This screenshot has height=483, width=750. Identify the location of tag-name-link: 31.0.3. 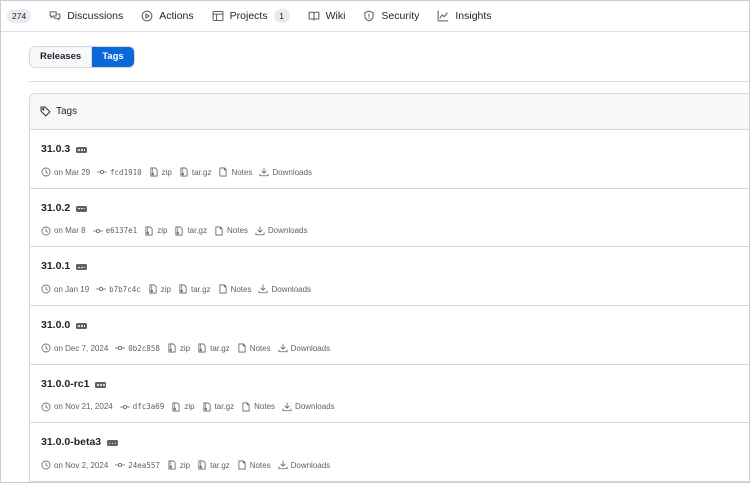
(55, 149).